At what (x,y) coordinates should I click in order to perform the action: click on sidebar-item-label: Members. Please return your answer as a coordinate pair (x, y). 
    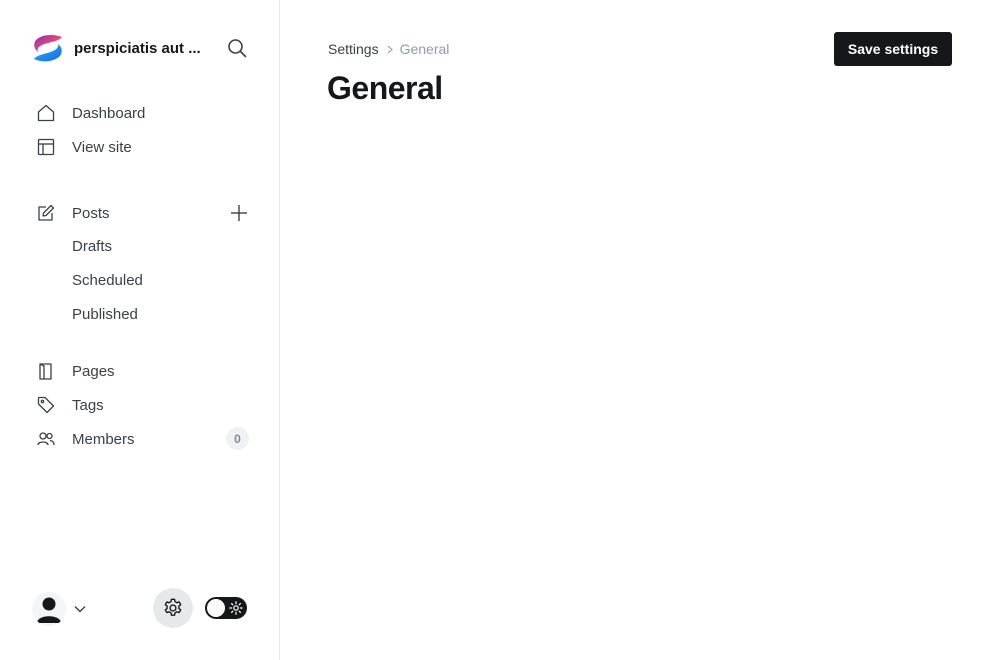
    Looking at the image, I should click on (103, 439).